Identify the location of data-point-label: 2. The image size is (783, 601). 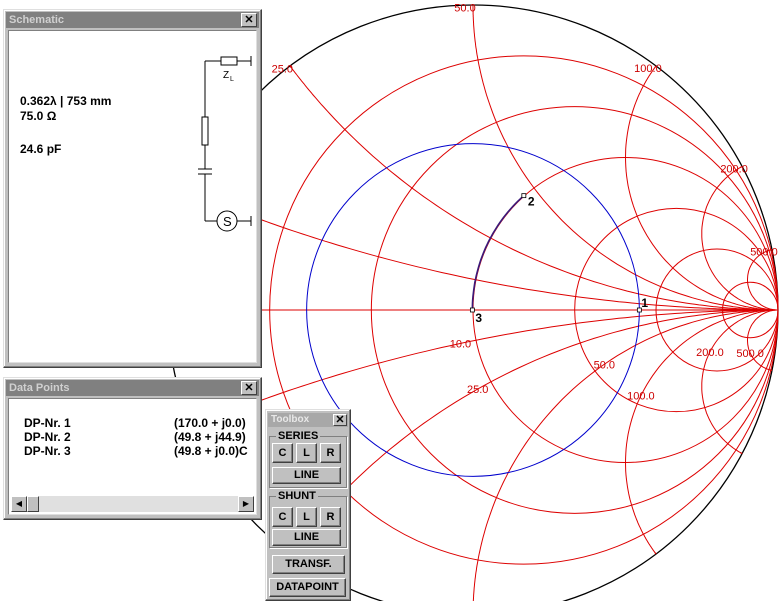
(531, 202).